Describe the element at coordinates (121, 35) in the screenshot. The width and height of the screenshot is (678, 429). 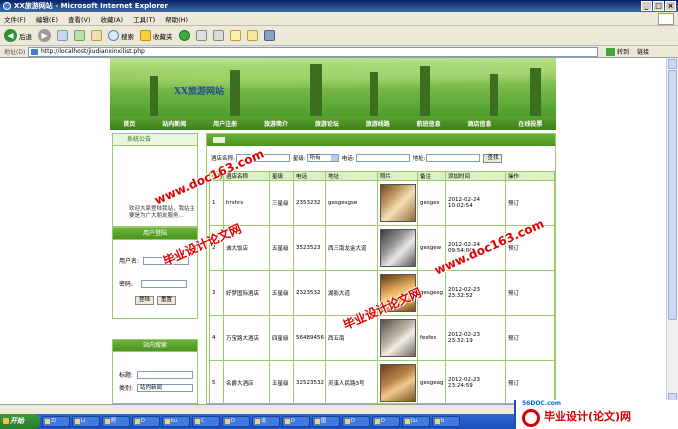
I see `search-button: 搜索` at that location.